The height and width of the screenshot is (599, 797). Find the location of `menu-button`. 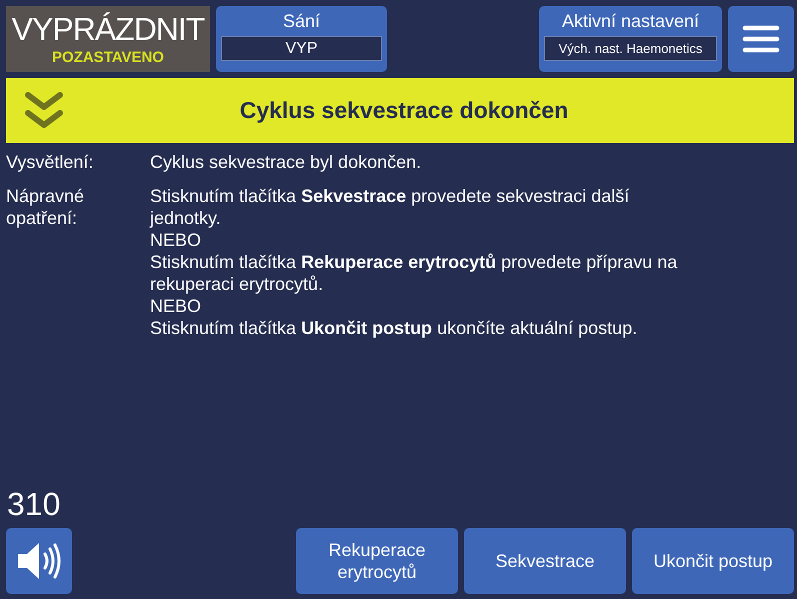

menu-button is located at coordinates (761, 39).